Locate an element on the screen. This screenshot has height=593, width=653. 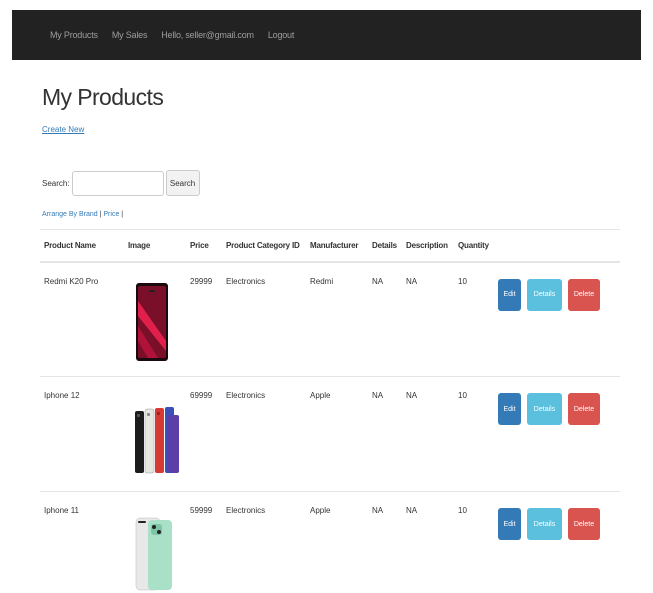
column-header-price: Price is located at coordinates (204, 246).